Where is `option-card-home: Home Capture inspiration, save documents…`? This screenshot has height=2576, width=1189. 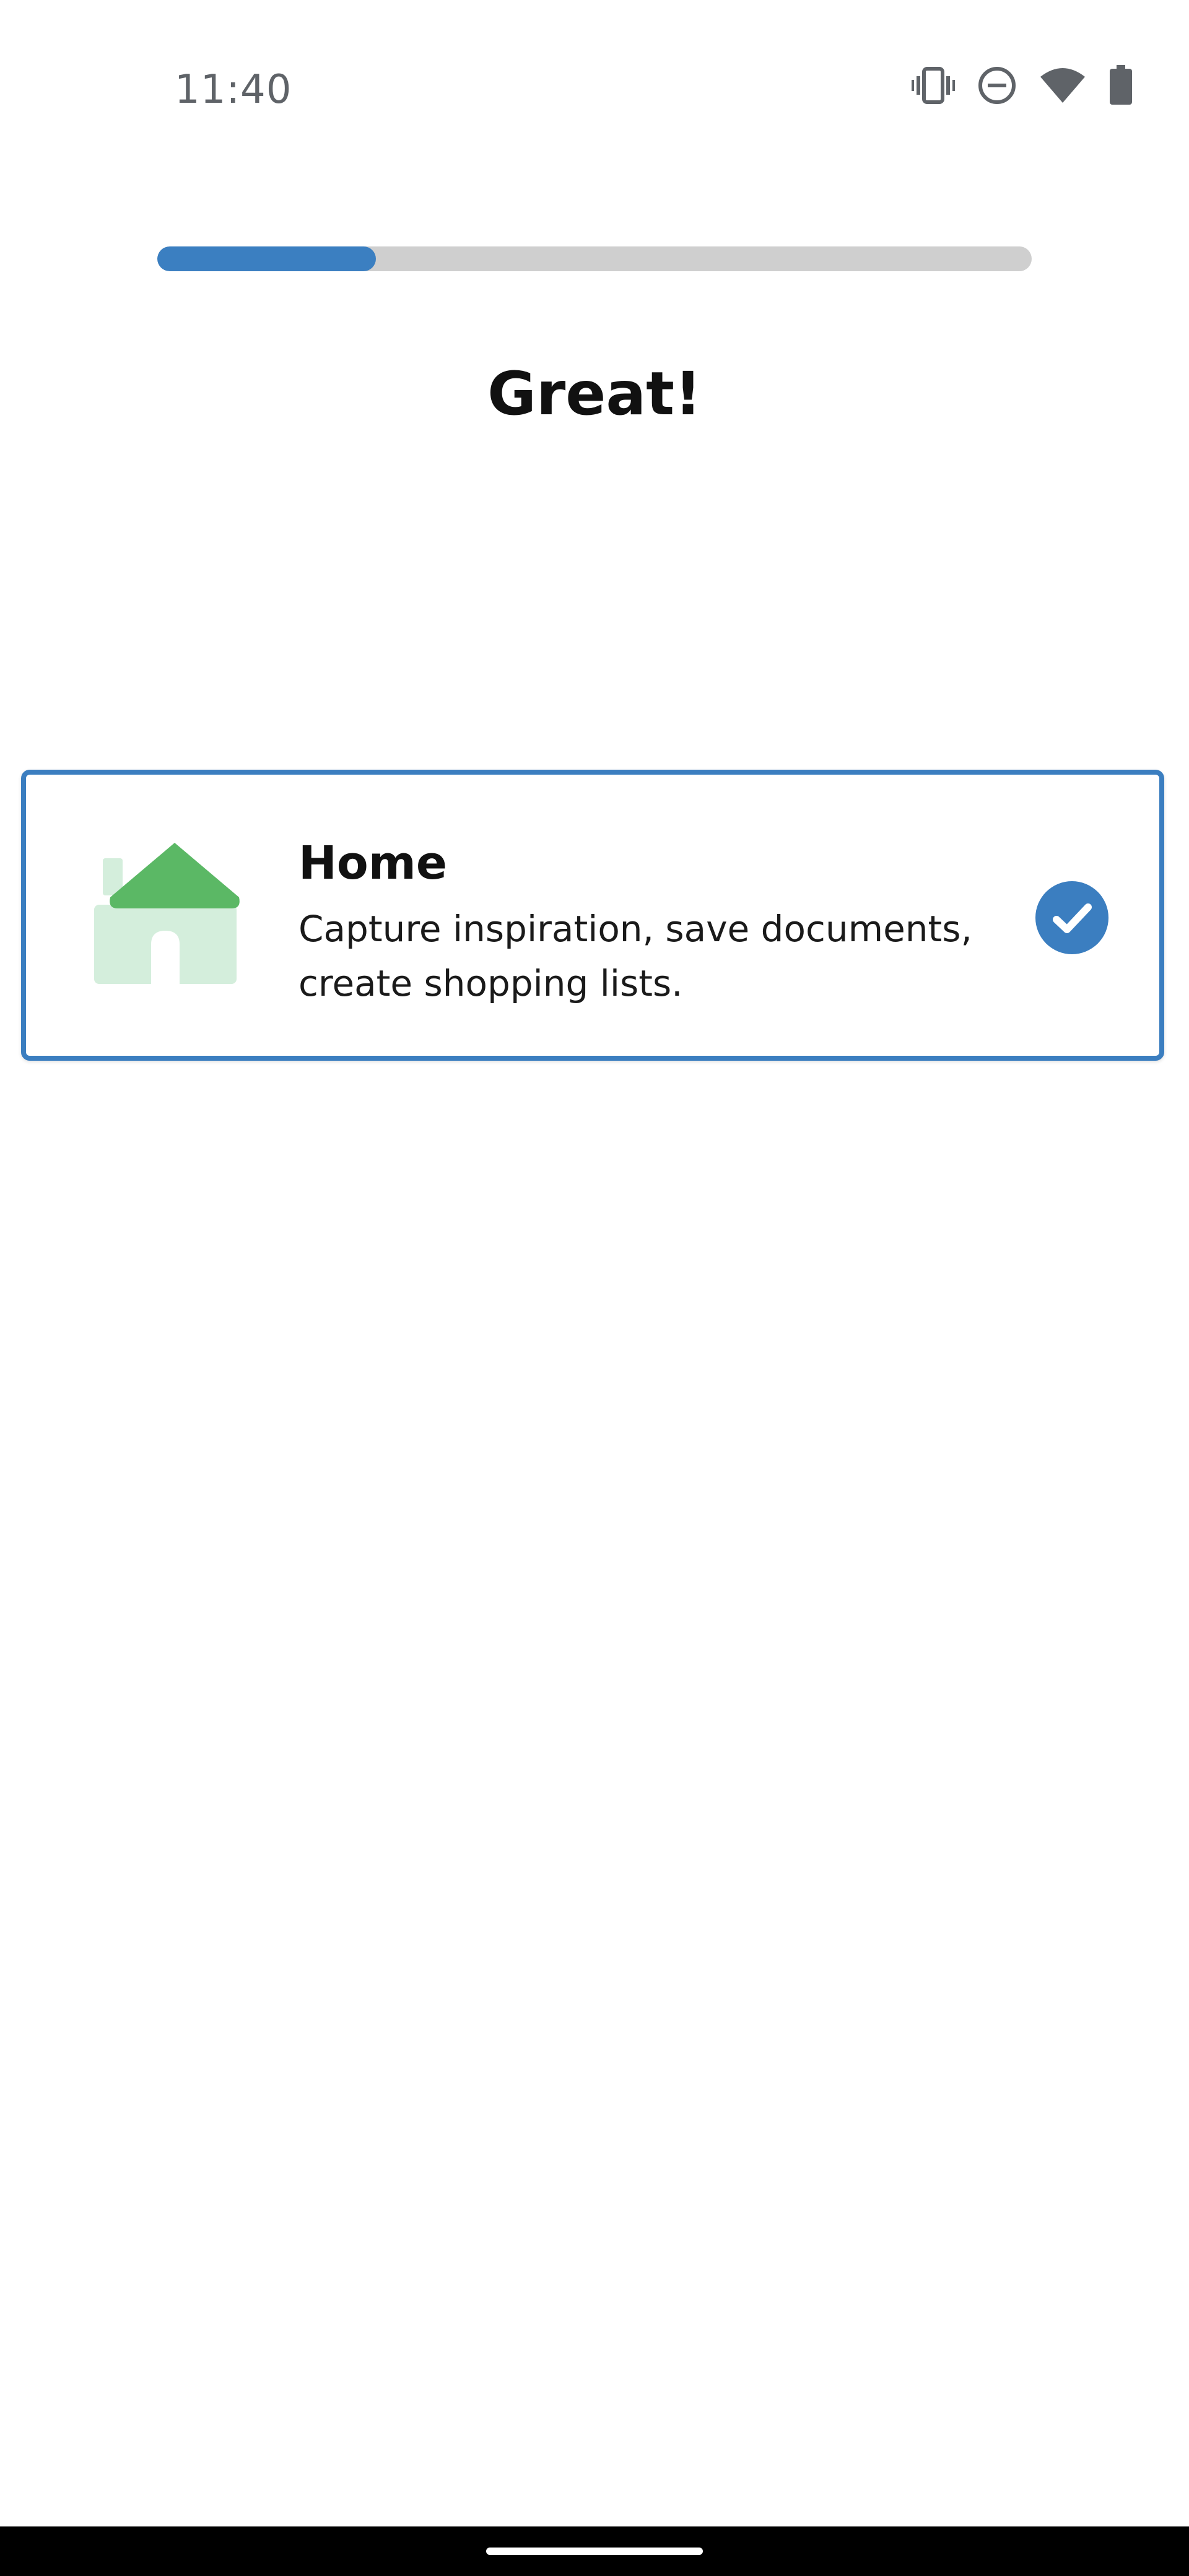 option-card-home: Home Capture inspiration, save documents… is located at coordinates (592, 915).